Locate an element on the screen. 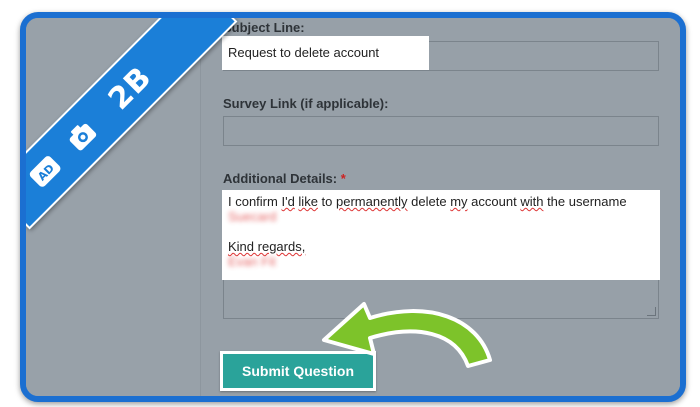  required-mark: * is located at coordinates (343, 178).